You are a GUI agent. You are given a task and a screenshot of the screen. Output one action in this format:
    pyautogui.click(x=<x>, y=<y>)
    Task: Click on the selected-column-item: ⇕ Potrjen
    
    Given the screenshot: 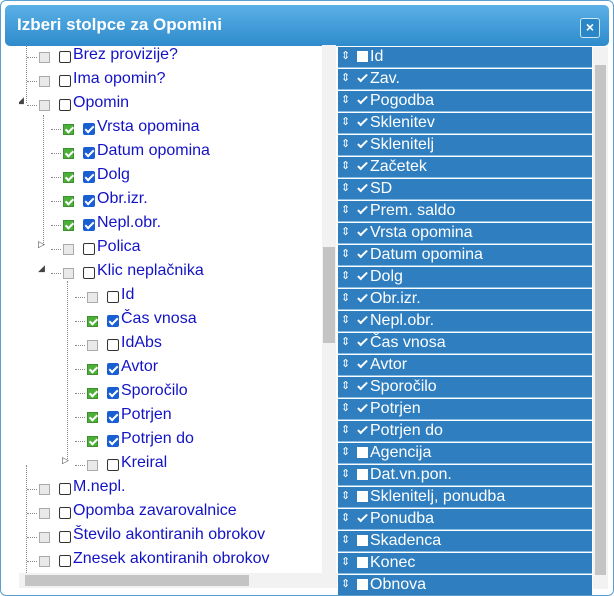 What is the action you would take?
    pyautogui.click(x=465, y=409)
    